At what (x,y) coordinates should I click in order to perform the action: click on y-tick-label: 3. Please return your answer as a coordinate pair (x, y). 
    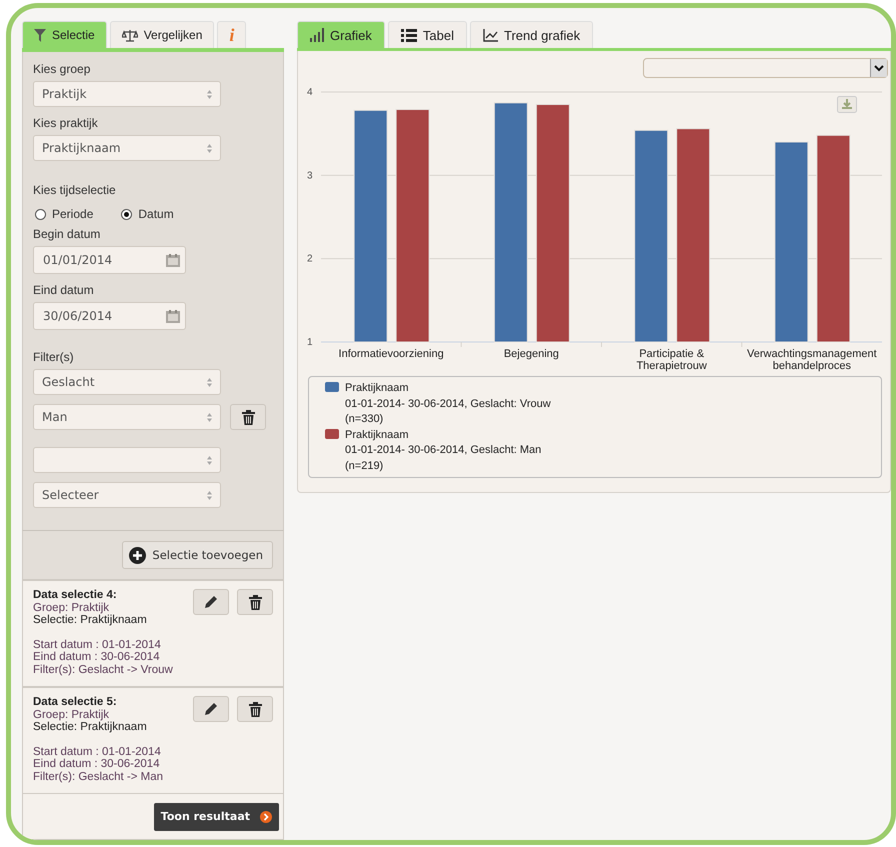
    Looking at the image, I should click on (310, 176).